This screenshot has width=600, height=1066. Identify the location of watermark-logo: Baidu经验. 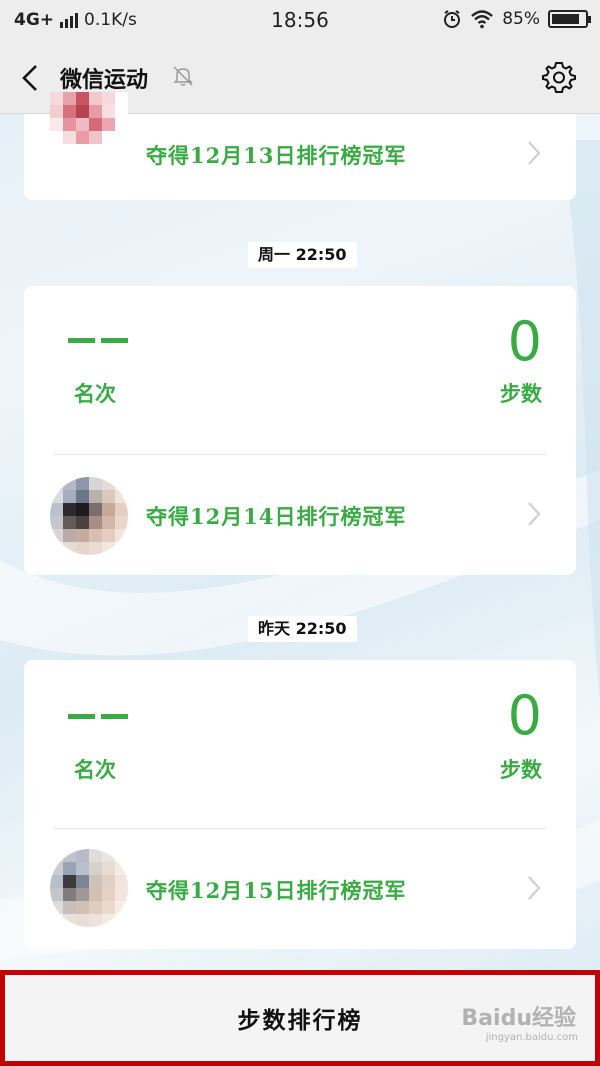
(518, 1018).